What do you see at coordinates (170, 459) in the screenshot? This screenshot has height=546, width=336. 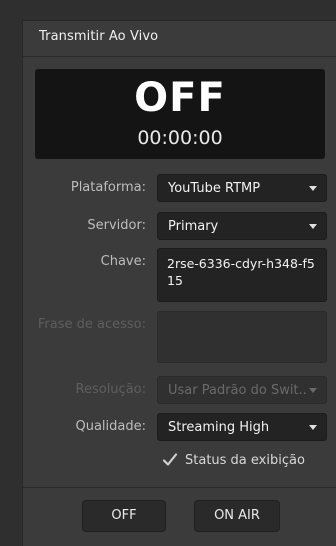 I see `checkmark-icon` at bounding box center [170, 459].